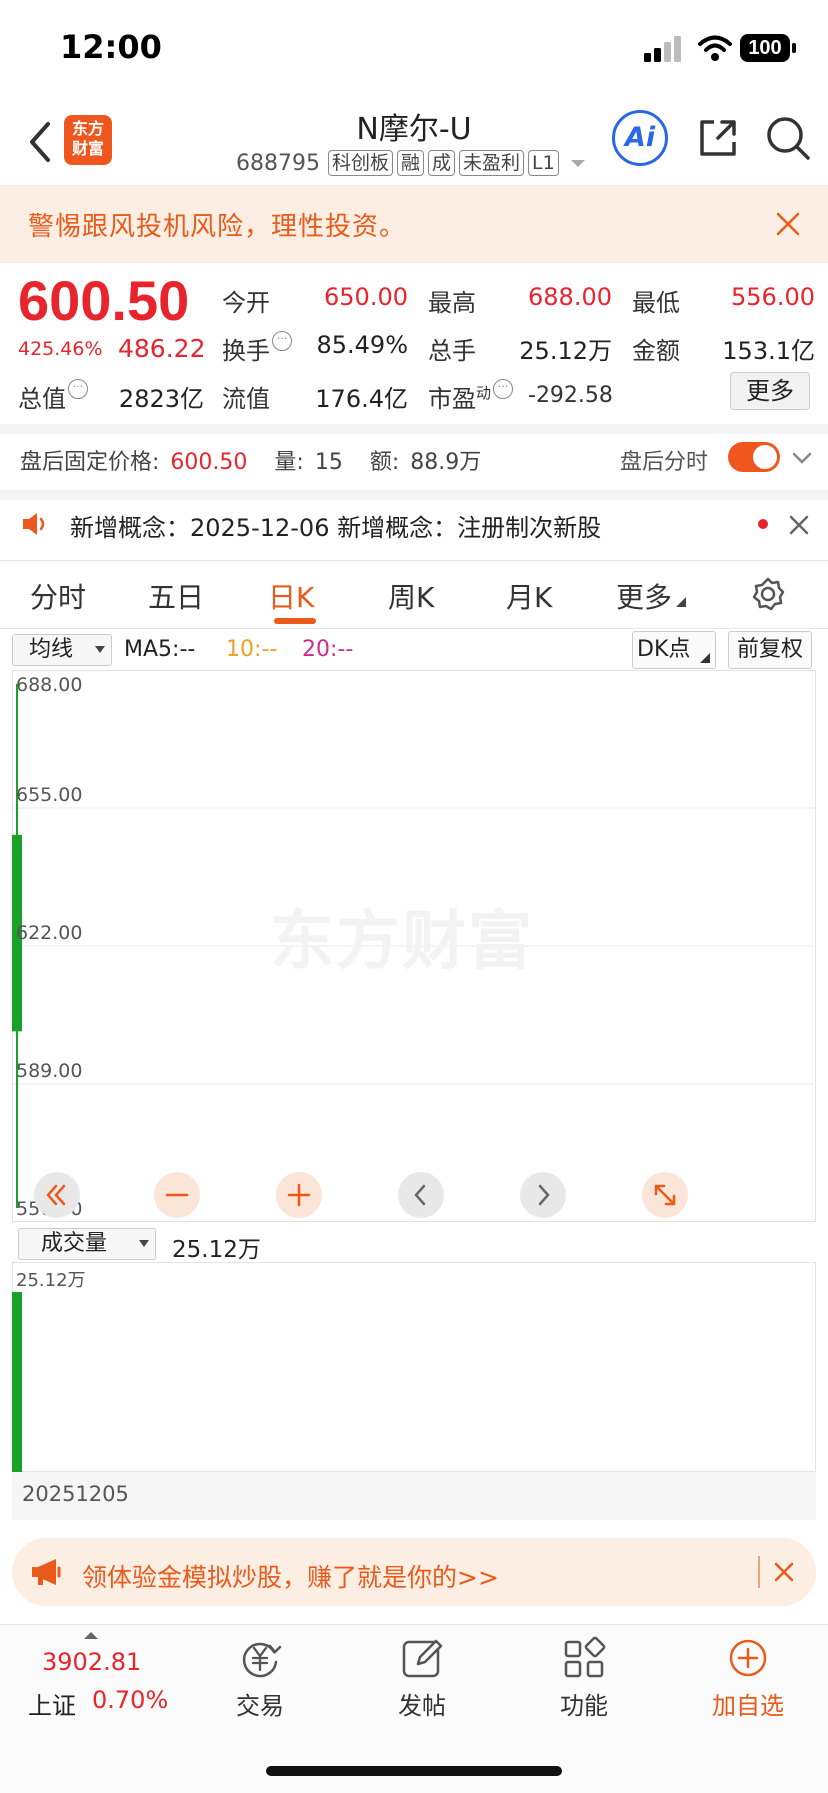 The width and height of the screenshot is (828, 1793). Describe the element at coordinates (217, 227) in the screenshot. I see `risk-warning-text: 警惕跟风投机风险，理性投资。` at that location.